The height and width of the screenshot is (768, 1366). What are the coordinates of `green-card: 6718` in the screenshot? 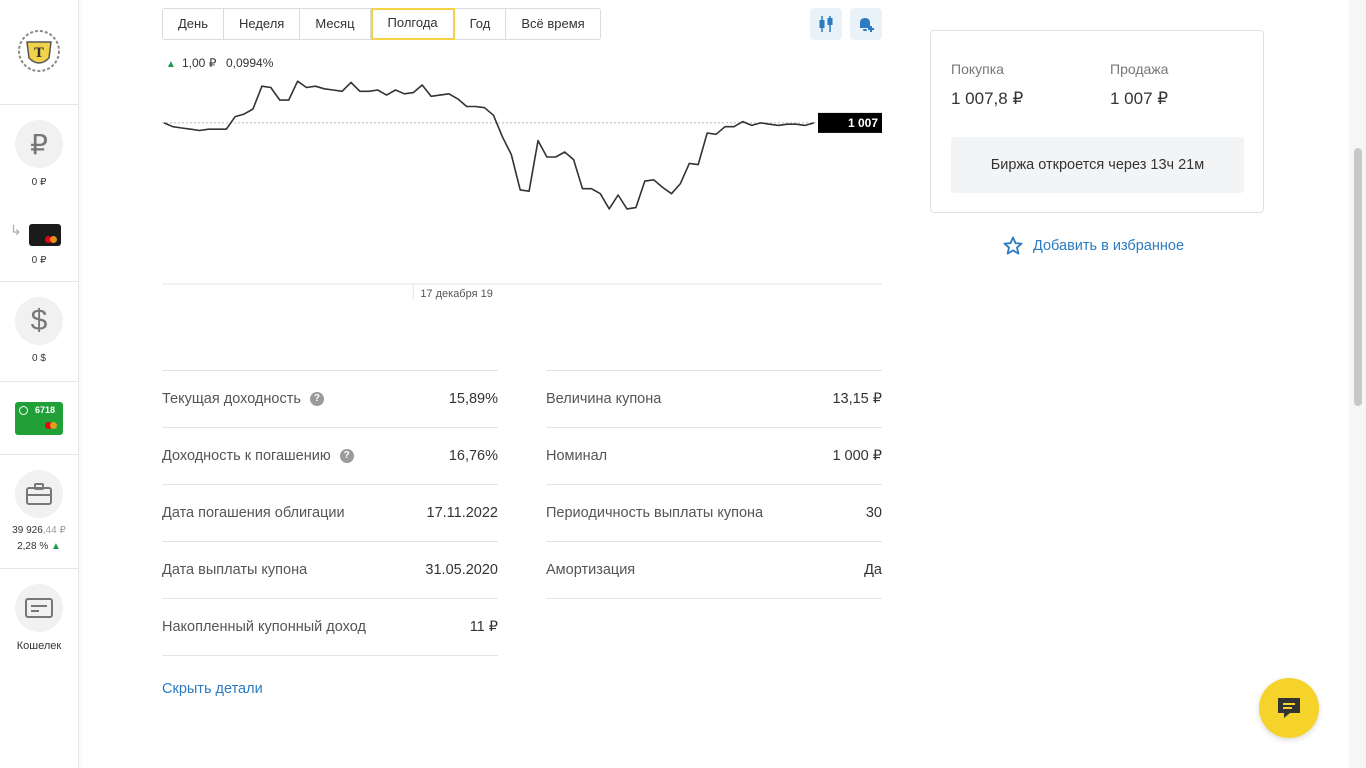 It's located at (39, 418).